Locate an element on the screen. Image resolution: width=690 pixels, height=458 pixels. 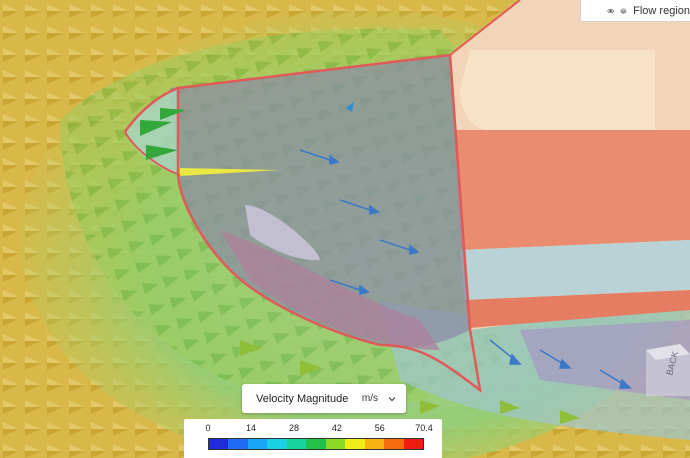
result-quantity-selector: Velocity Magnitude m/s is located at coordinates (324, 398).